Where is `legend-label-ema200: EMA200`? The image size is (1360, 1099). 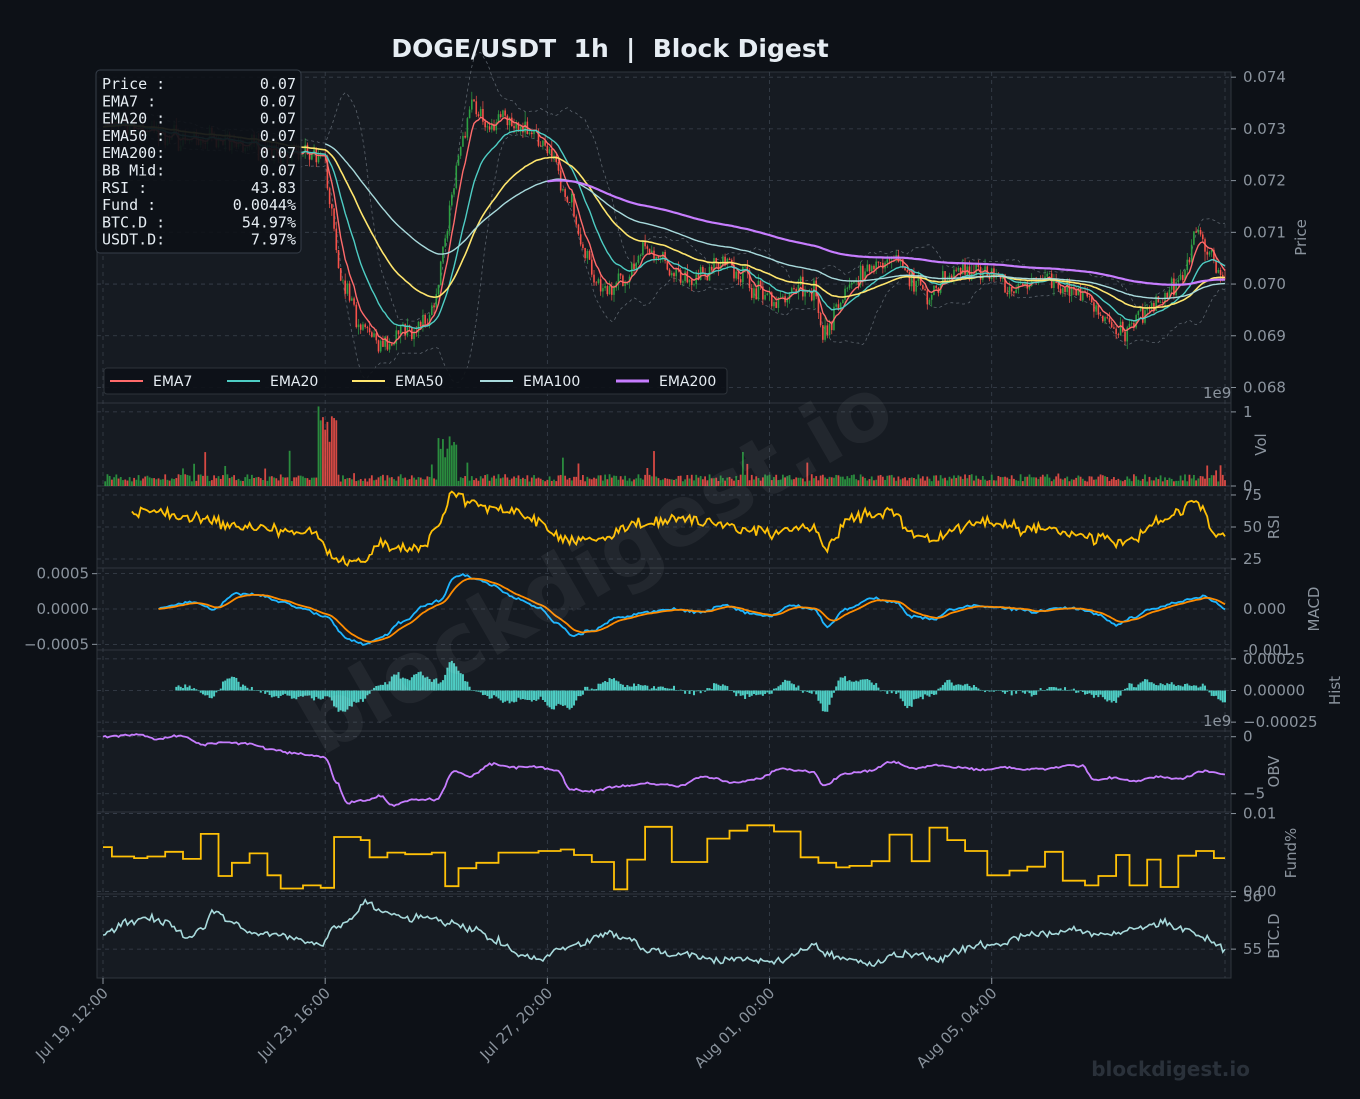
legend-label-ema200: EMA200 is located at coordinates (687, 382).